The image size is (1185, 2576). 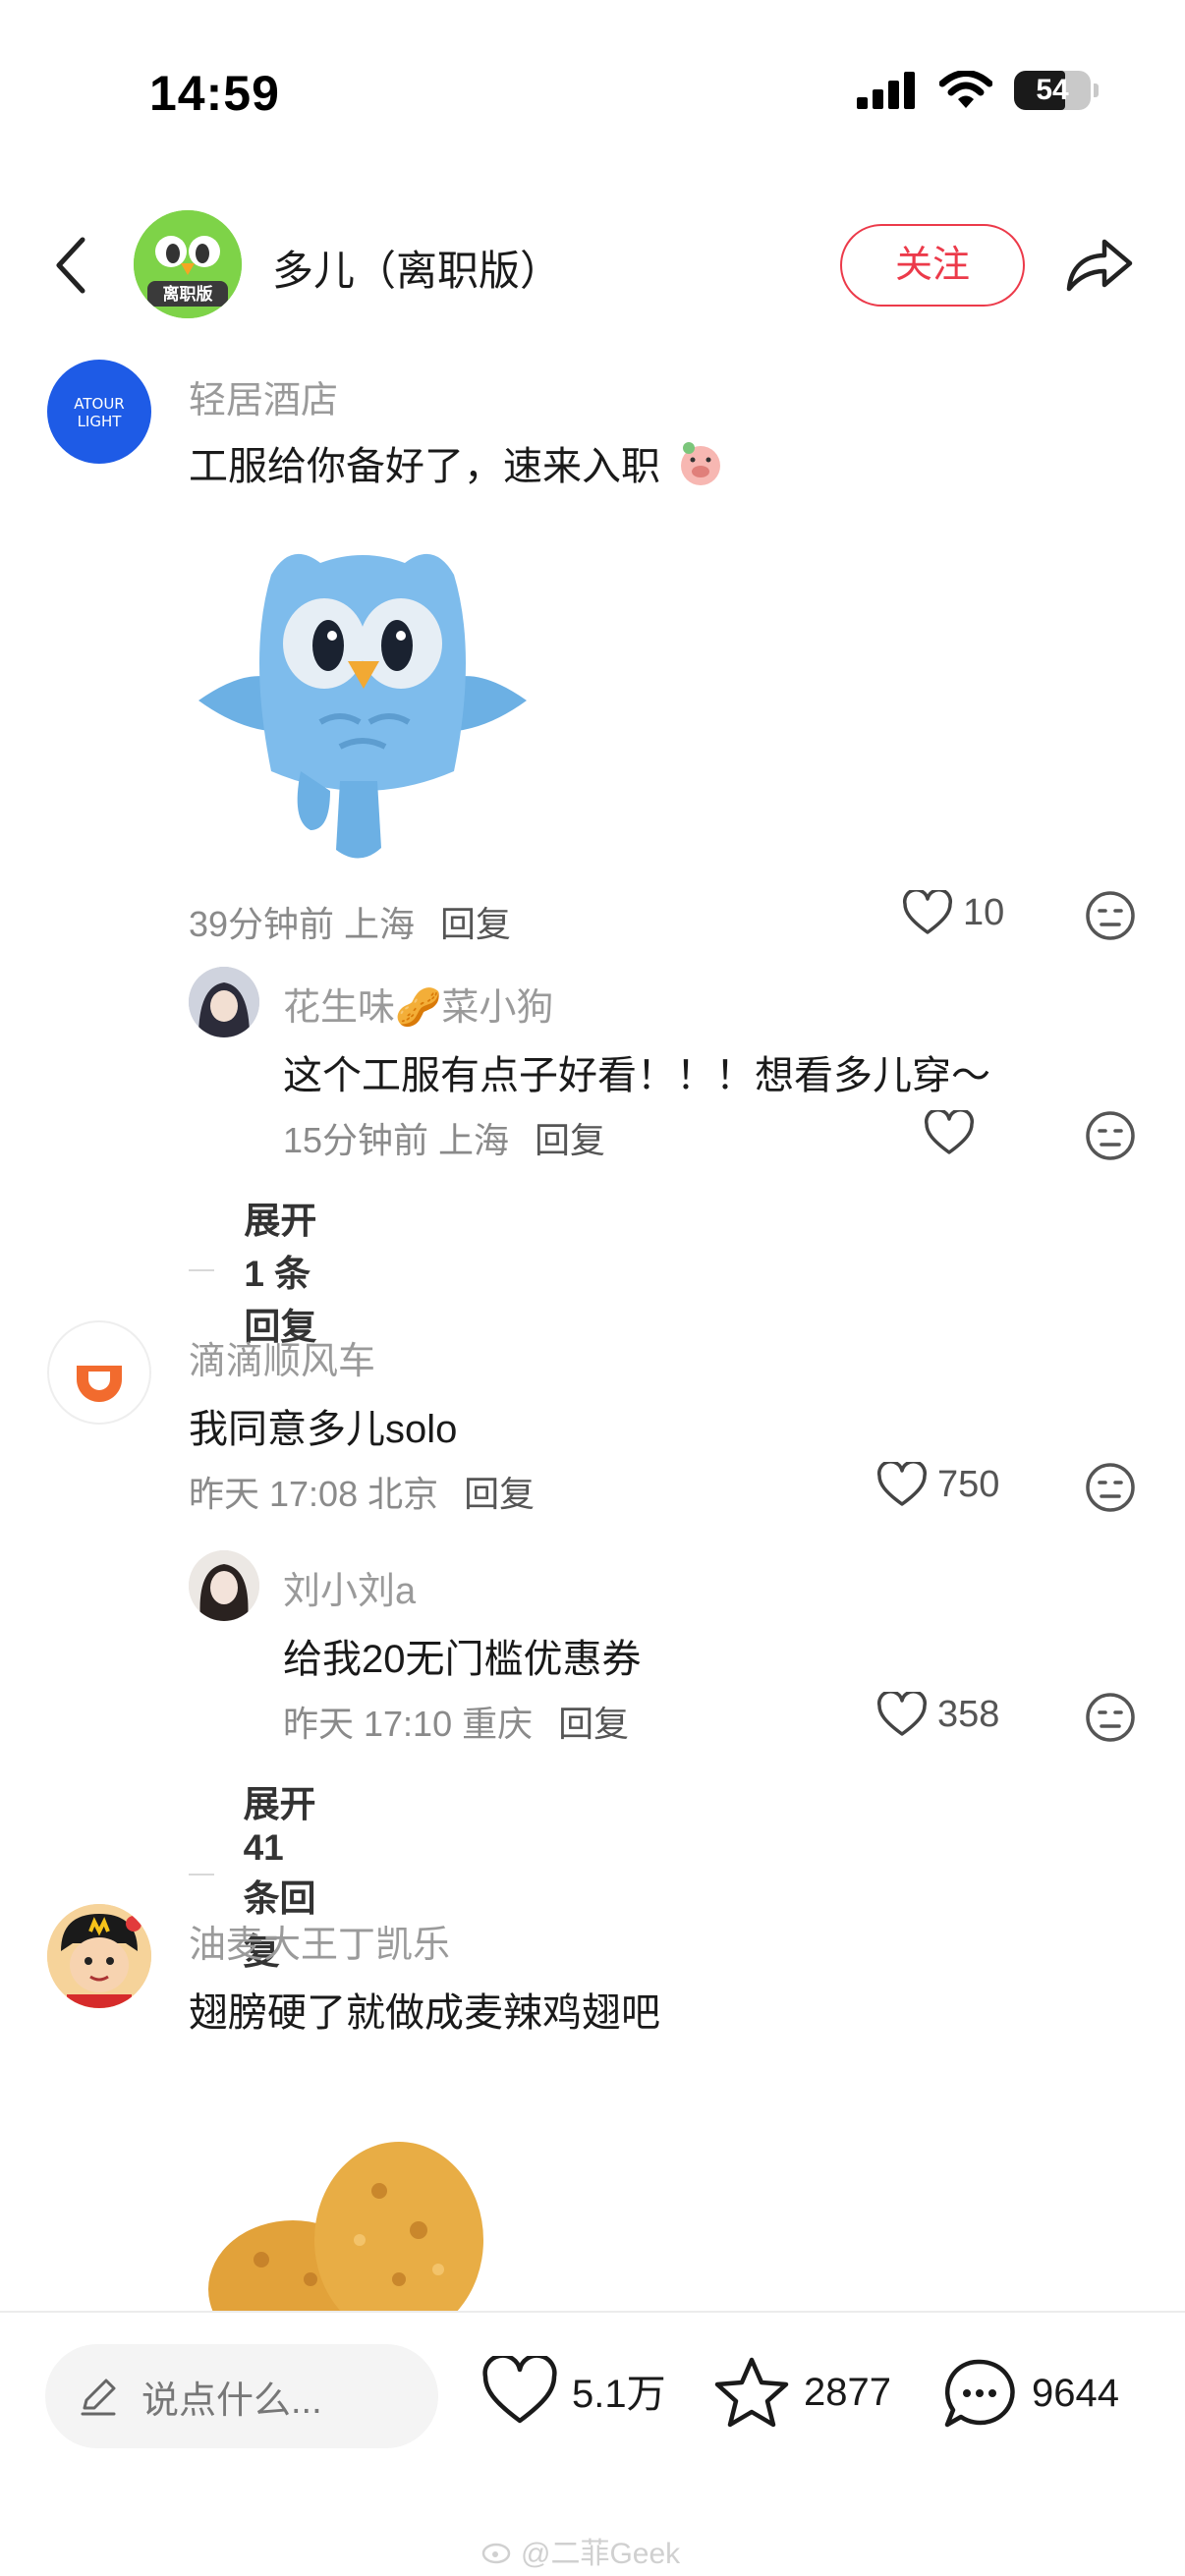 I want to click on comment-time-location: 昨天 17:08 北京, so click(x=314, y=1494).